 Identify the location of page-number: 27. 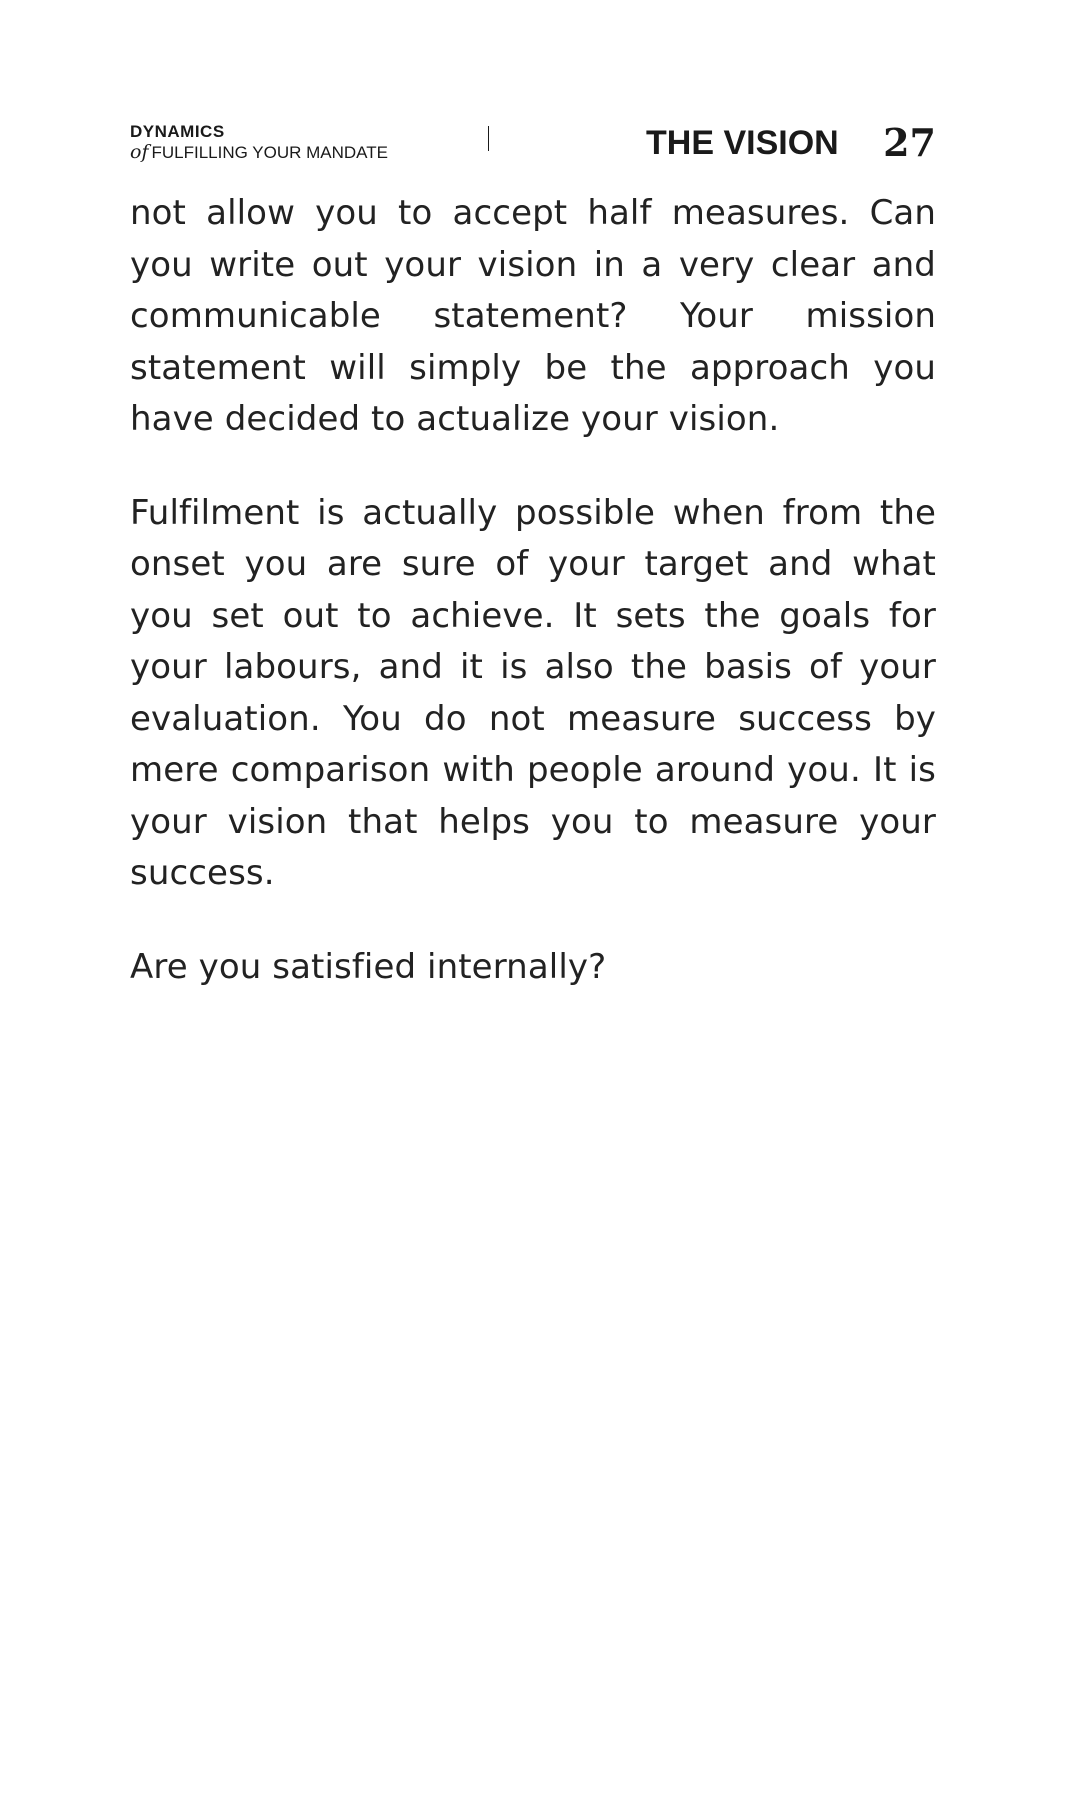
(909, 142).